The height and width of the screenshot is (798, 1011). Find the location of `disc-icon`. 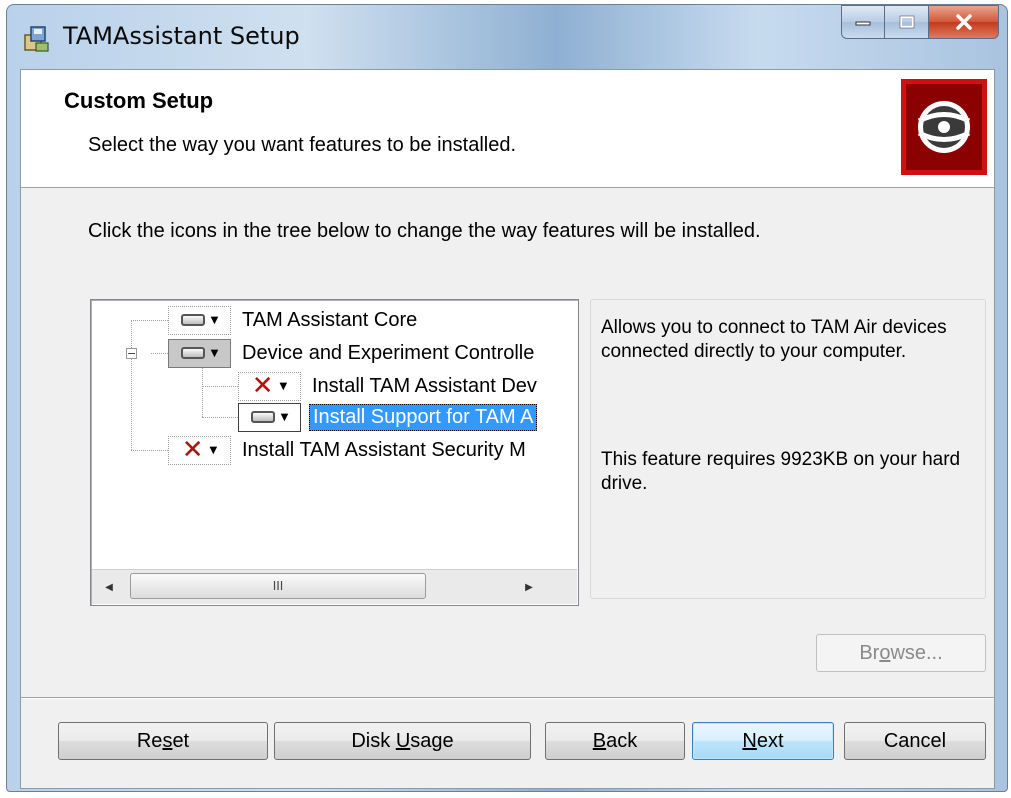

disc-icon is located at coordinates (944, 127).